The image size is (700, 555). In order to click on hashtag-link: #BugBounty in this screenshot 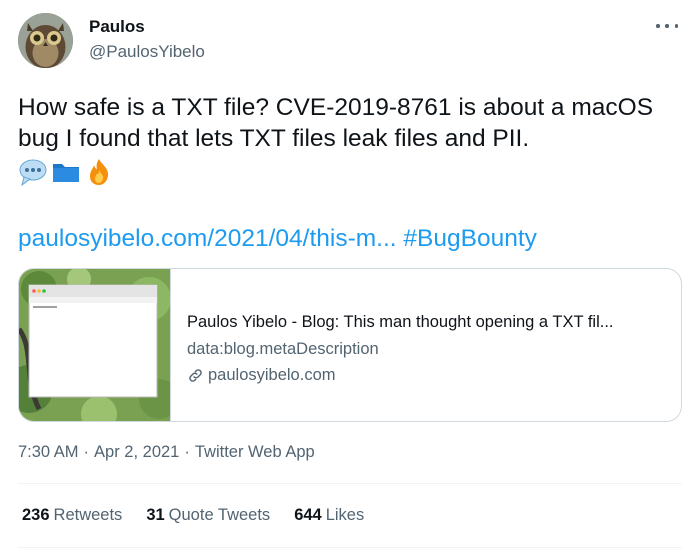, I will do `click(470, 238)`.